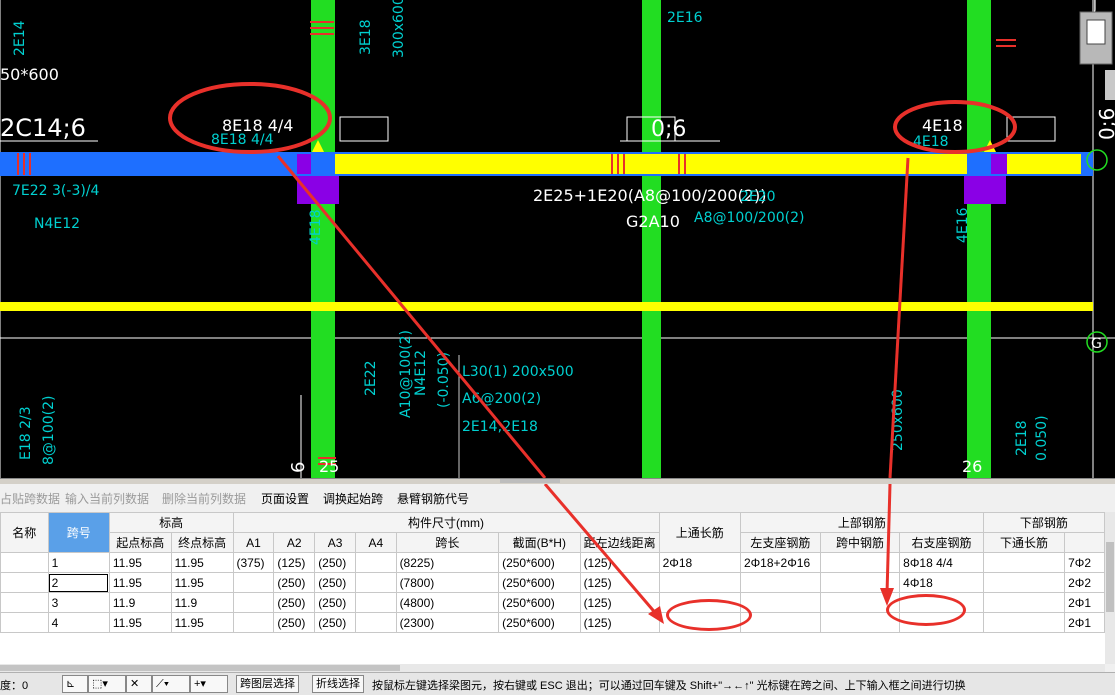  I want to click on cad-label: 2E14, so click(20, 38).